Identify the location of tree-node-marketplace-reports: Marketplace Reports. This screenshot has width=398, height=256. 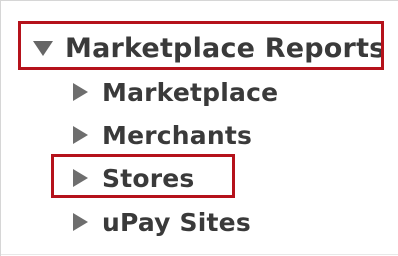
(209, 48).